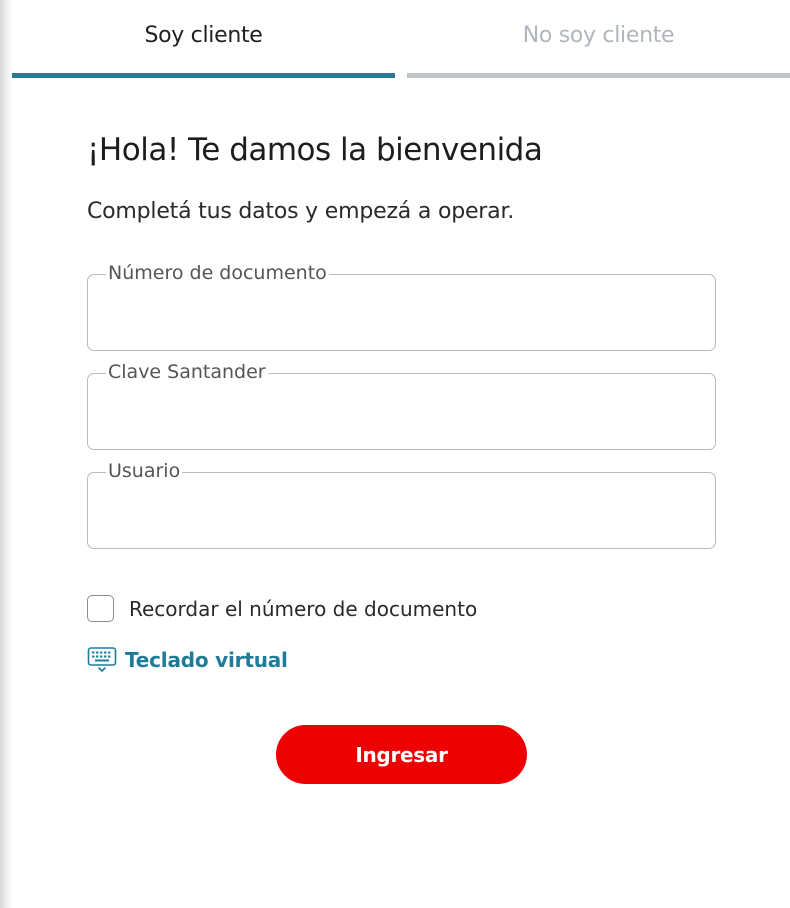 The image size is (790, 908). What do you see at coordinates (401, 517) in the screenshot?
I see `username-input` at bounding box center [401, 517].